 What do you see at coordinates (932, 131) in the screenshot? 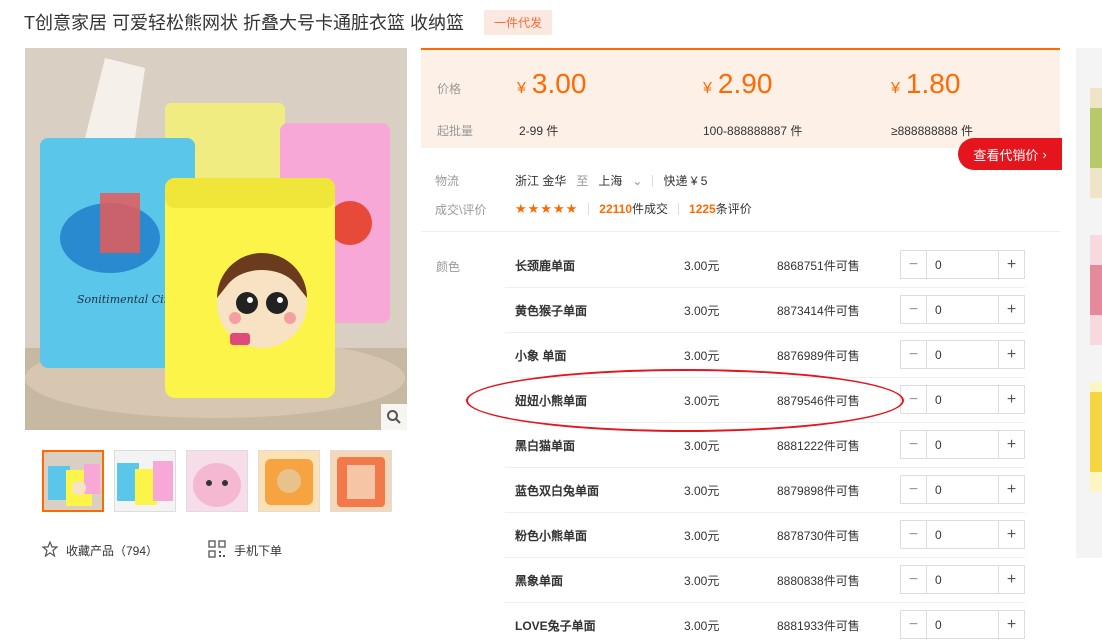
I see `tier-qty: ≥888888888 件` at bounding box center [932, 131].